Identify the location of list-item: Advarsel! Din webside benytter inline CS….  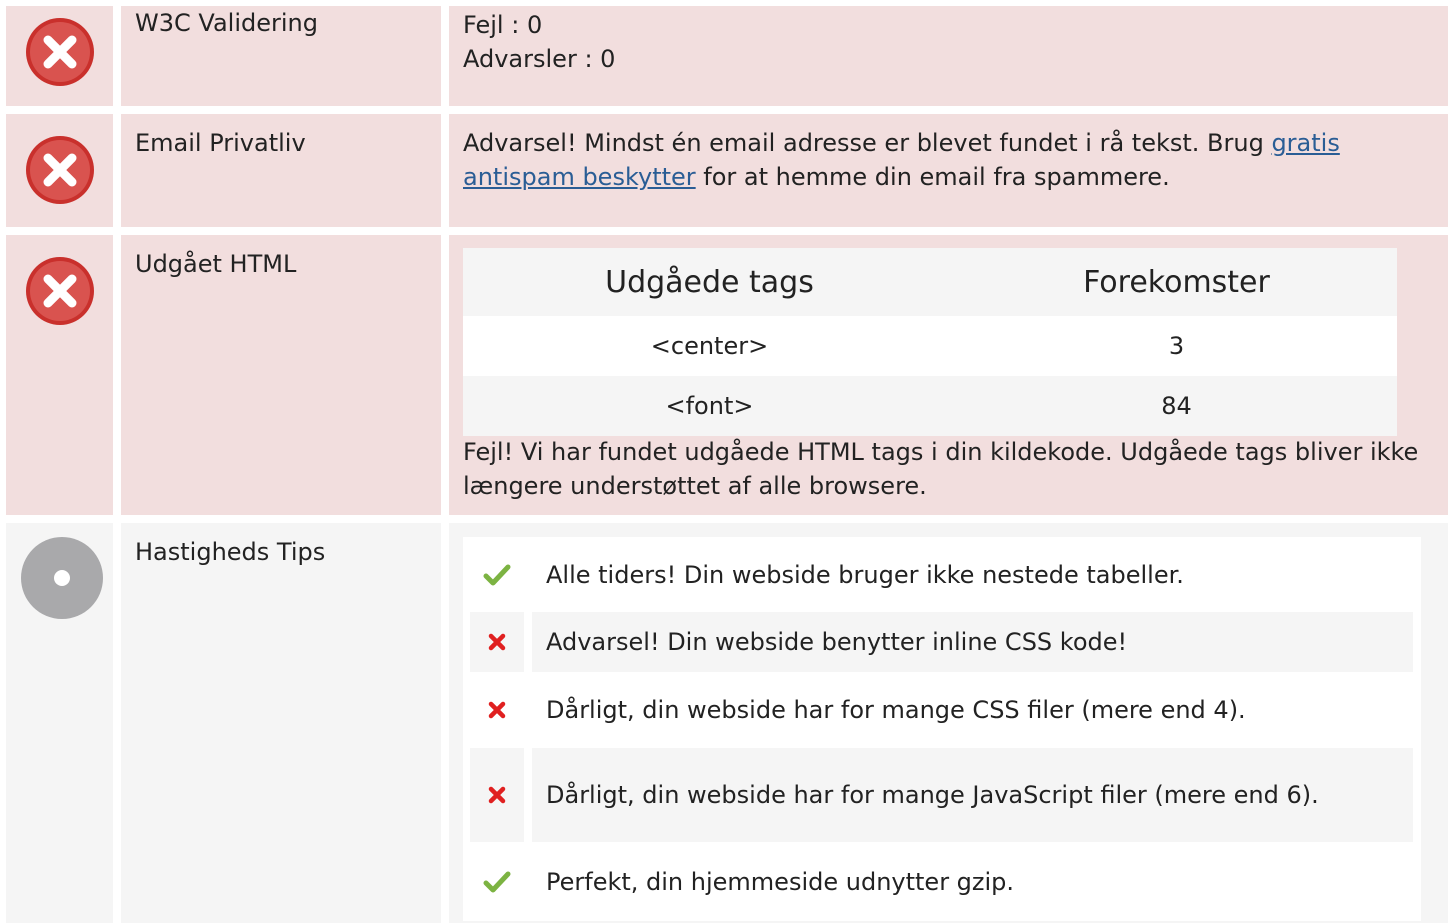
(941, 642).